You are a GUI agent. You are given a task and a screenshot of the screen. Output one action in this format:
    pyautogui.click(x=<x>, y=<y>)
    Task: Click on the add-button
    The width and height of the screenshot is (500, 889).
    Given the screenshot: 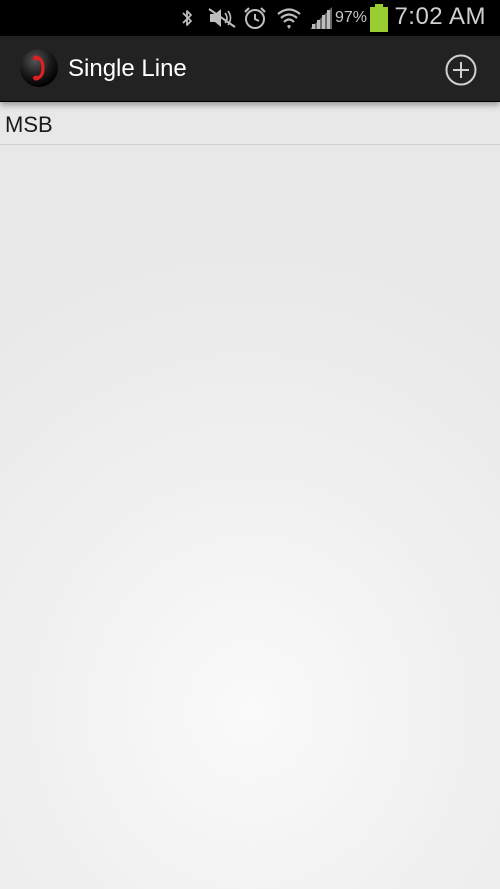 What is the action you would take?
    pyautogui.click(x=461, y=70)
    